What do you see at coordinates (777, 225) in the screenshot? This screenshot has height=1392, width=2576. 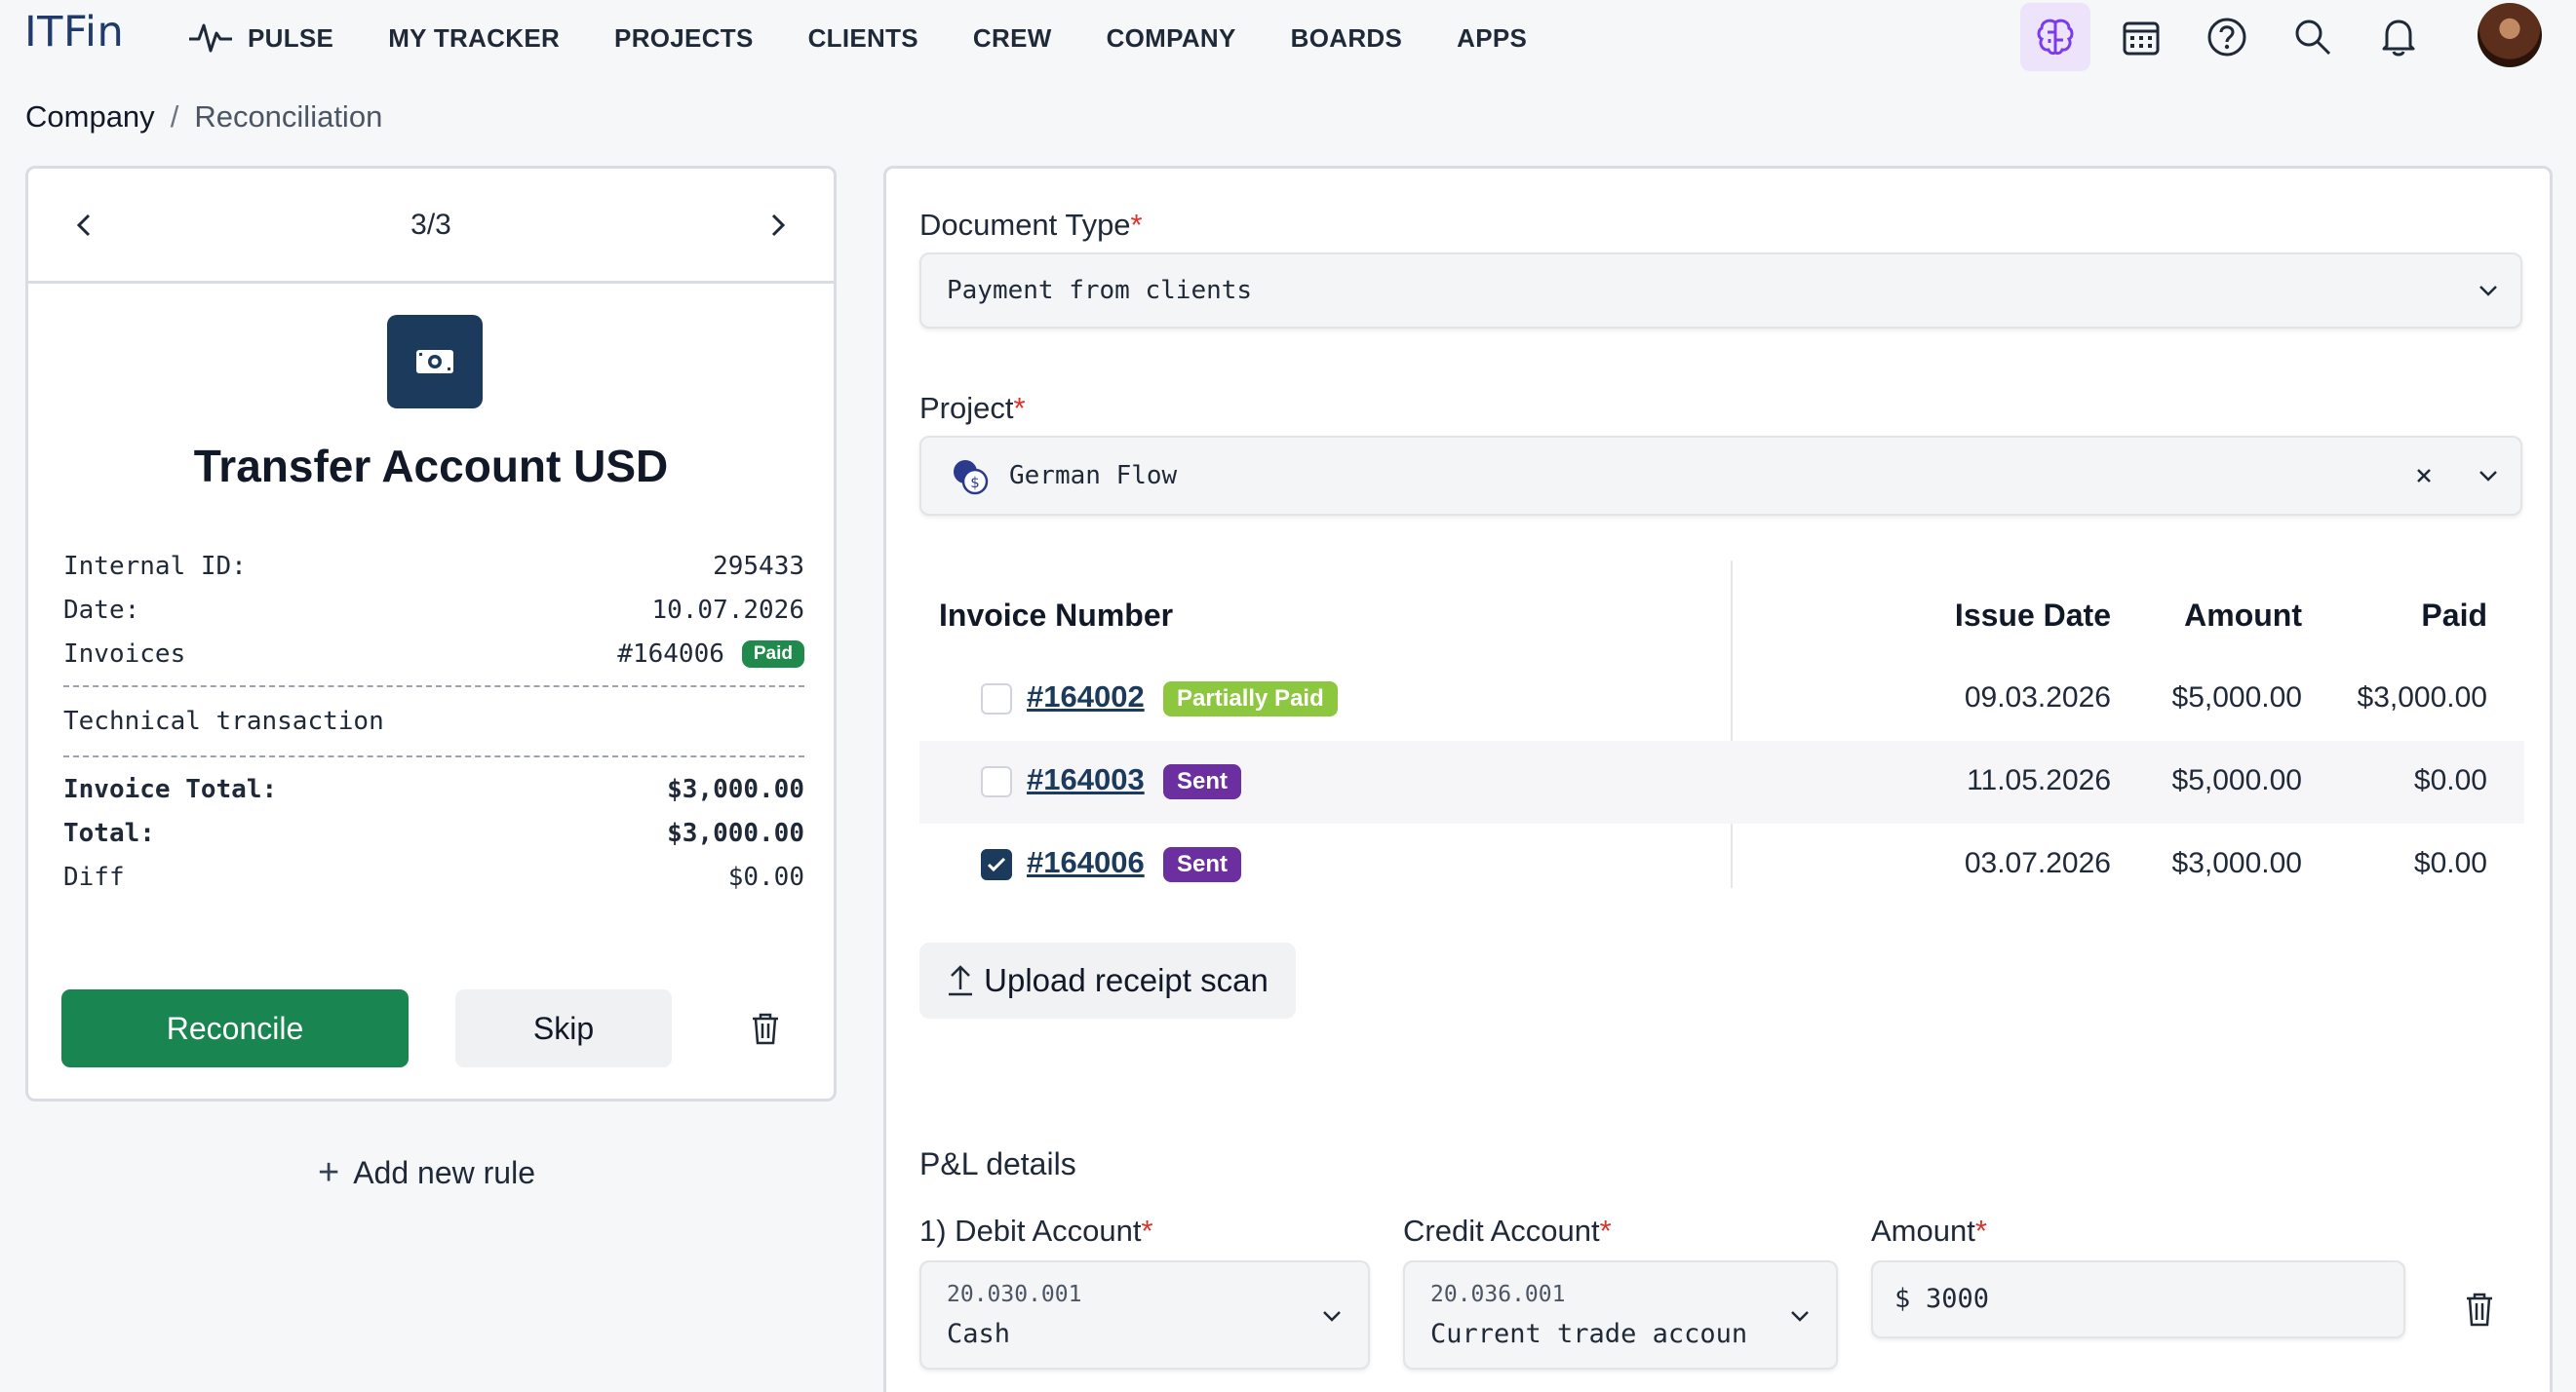 I see `chevron-right-icon` at bounding box center [777, 225].